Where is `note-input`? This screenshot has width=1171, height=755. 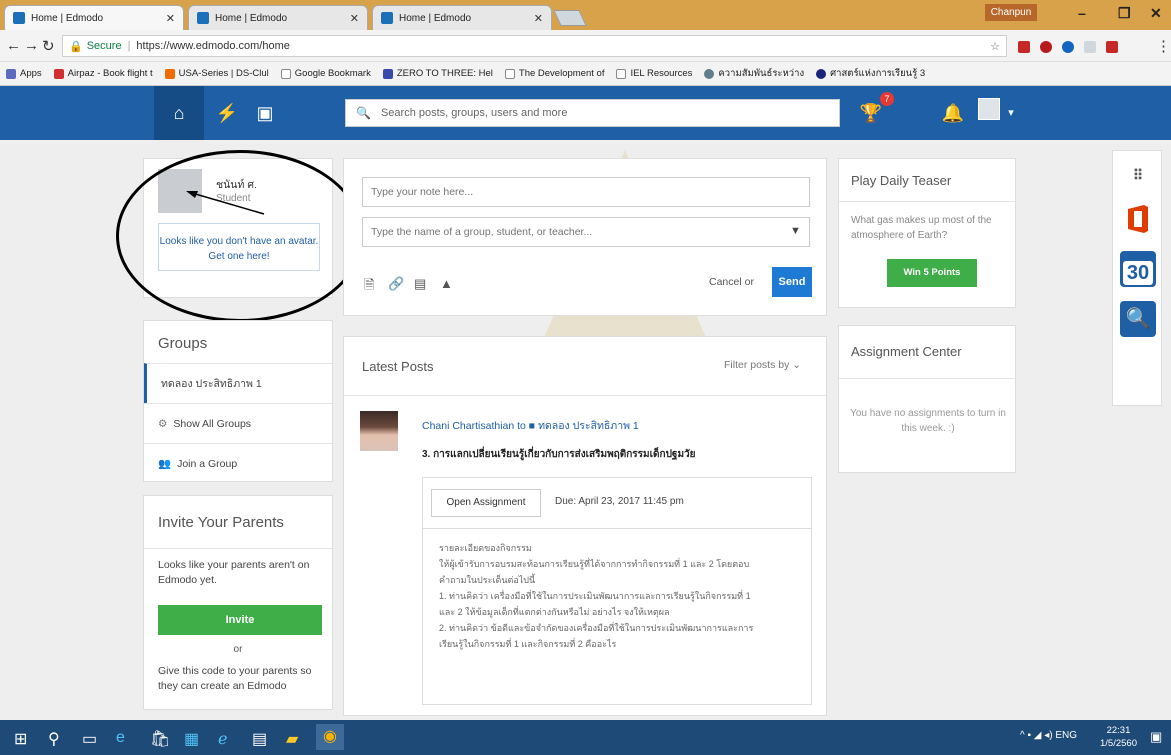 note-input is located at coordinates (586, 192).